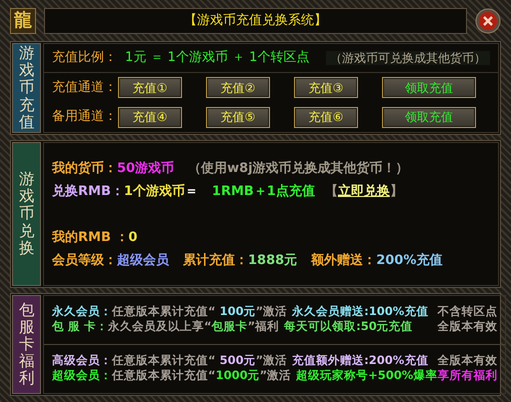 This screenshot has height=402, width=511. Describe the element at coordinates (367, 376) in the screenshot. I see `benefit-text: 超级玩家称号+500%爆率` at that location.